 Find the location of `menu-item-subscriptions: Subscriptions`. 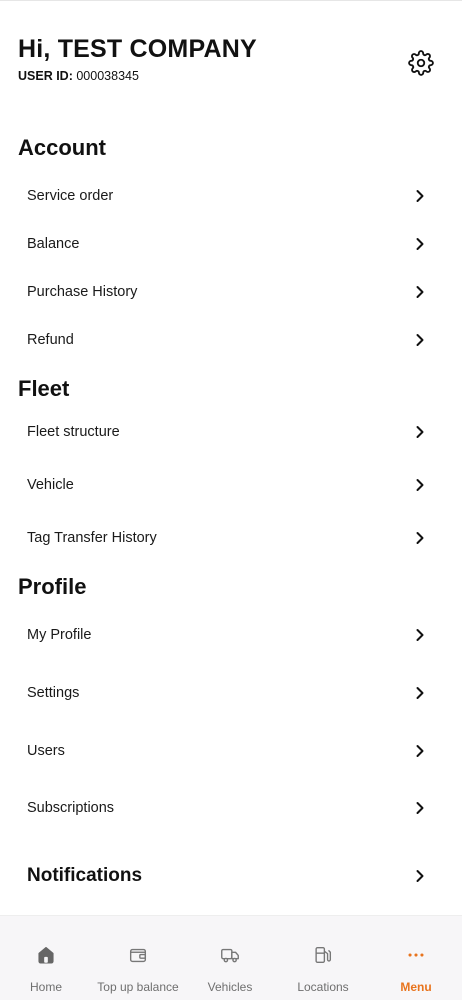

menu-item-subscriptions: Subscriptions is located at coordinates (231, 808).